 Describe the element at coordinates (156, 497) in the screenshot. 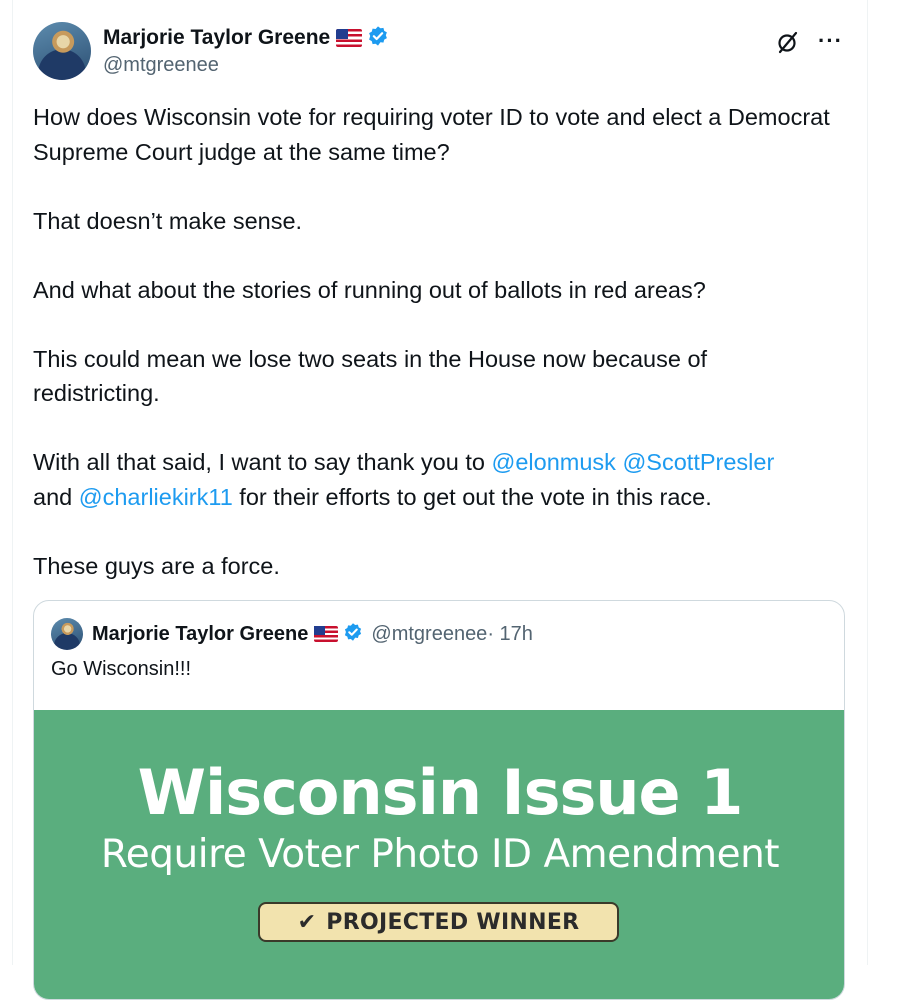

I see `mention-link-charliekirk11: @charliekirk11` at that location.